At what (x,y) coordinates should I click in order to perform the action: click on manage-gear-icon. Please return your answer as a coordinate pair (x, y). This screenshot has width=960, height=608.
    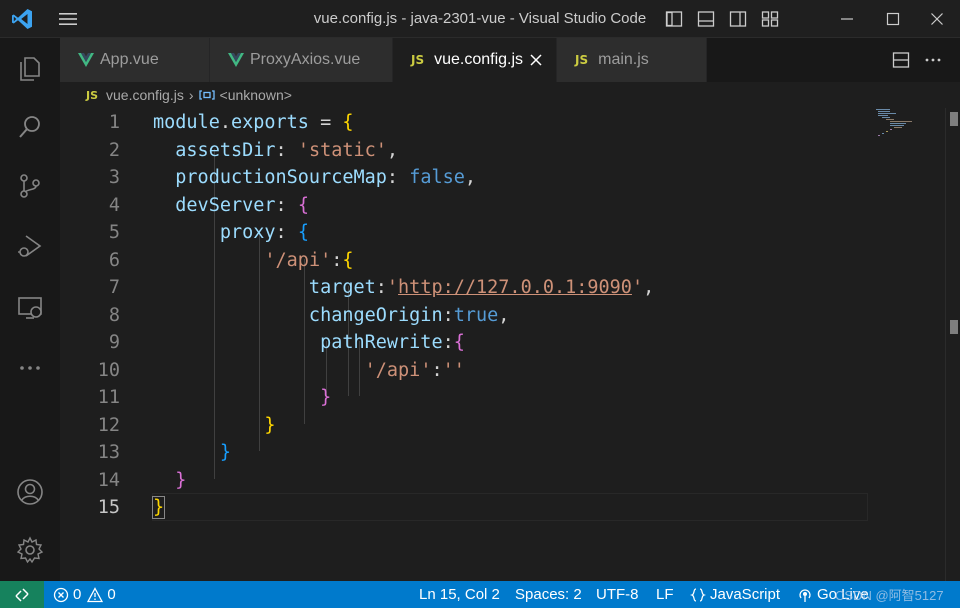
    Looking at the image, I should click on (30, 550).